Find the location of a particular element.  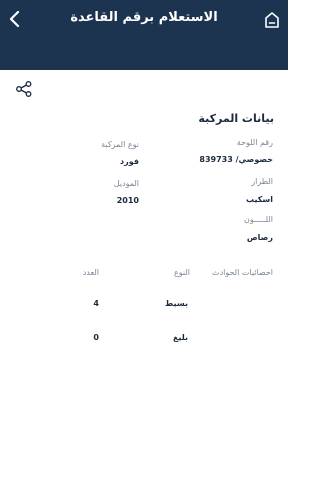

row-type: بسيط is located at coordinates (176, 303).